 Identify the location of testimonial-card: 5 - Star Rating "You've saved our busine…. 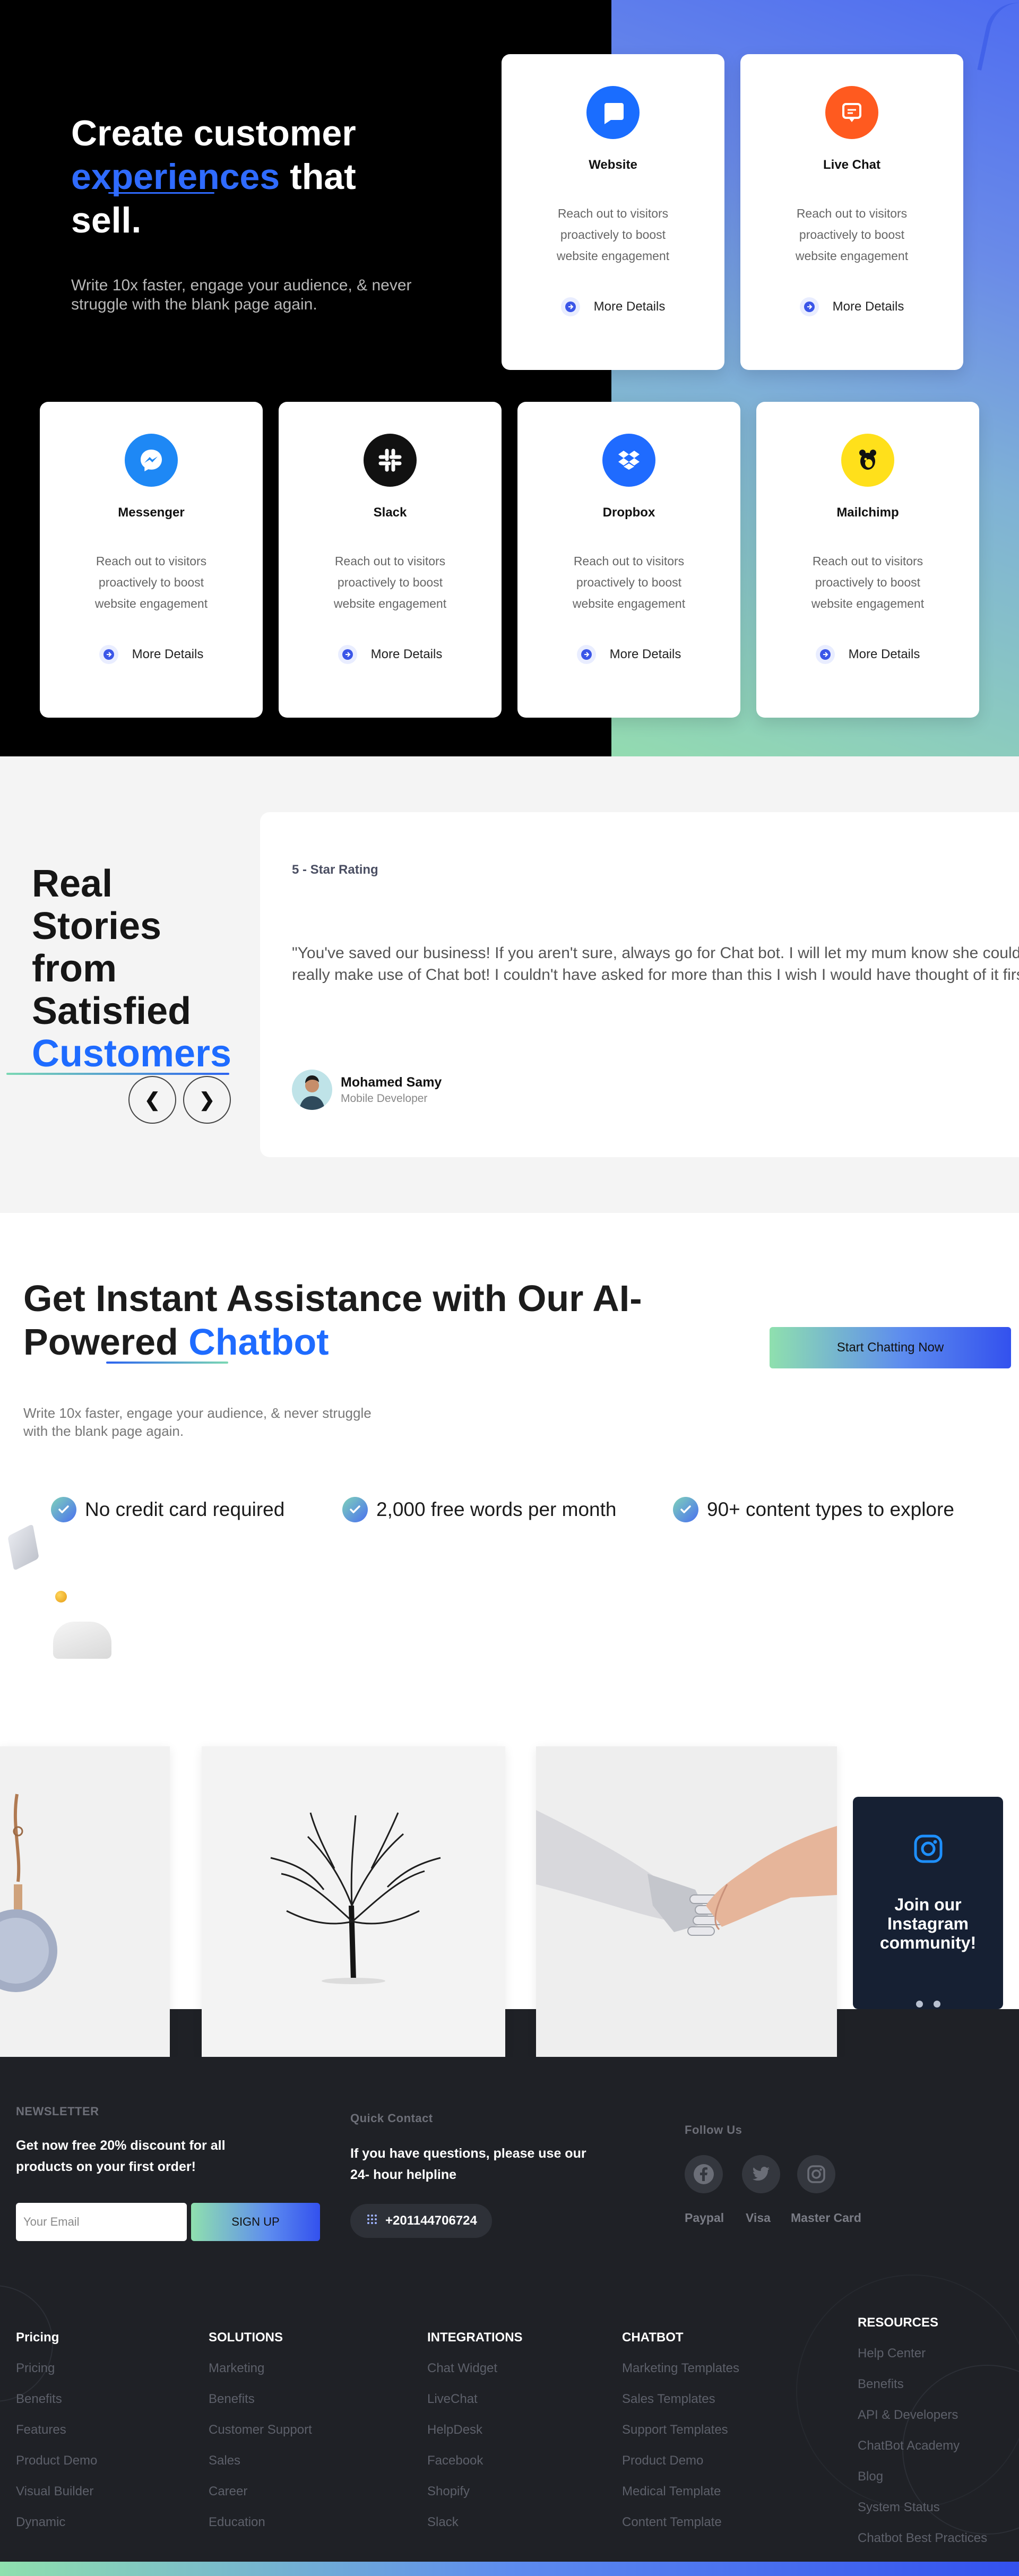
(639, 984).